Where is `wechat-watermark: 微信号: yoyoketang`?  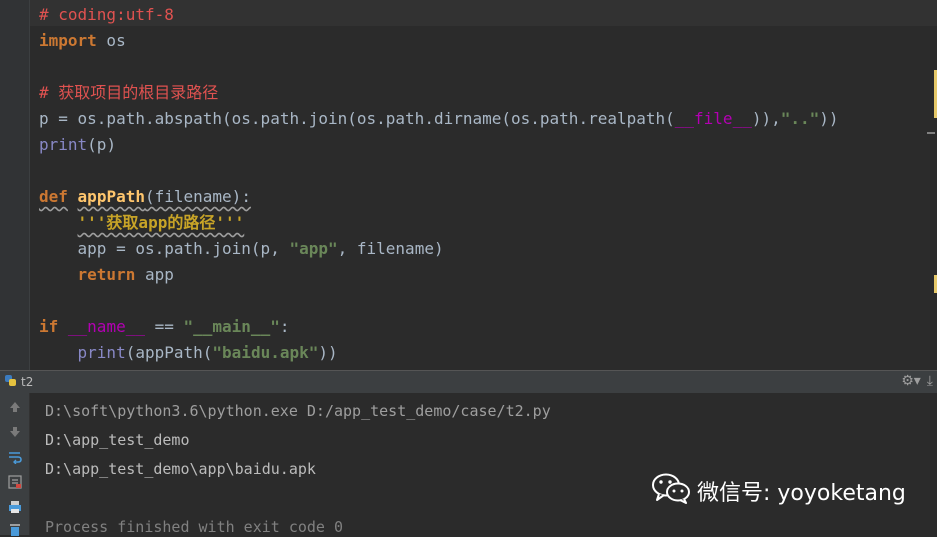 wechat-watermark: 微信号: yoyoketang is located at coordinates (778, 491).